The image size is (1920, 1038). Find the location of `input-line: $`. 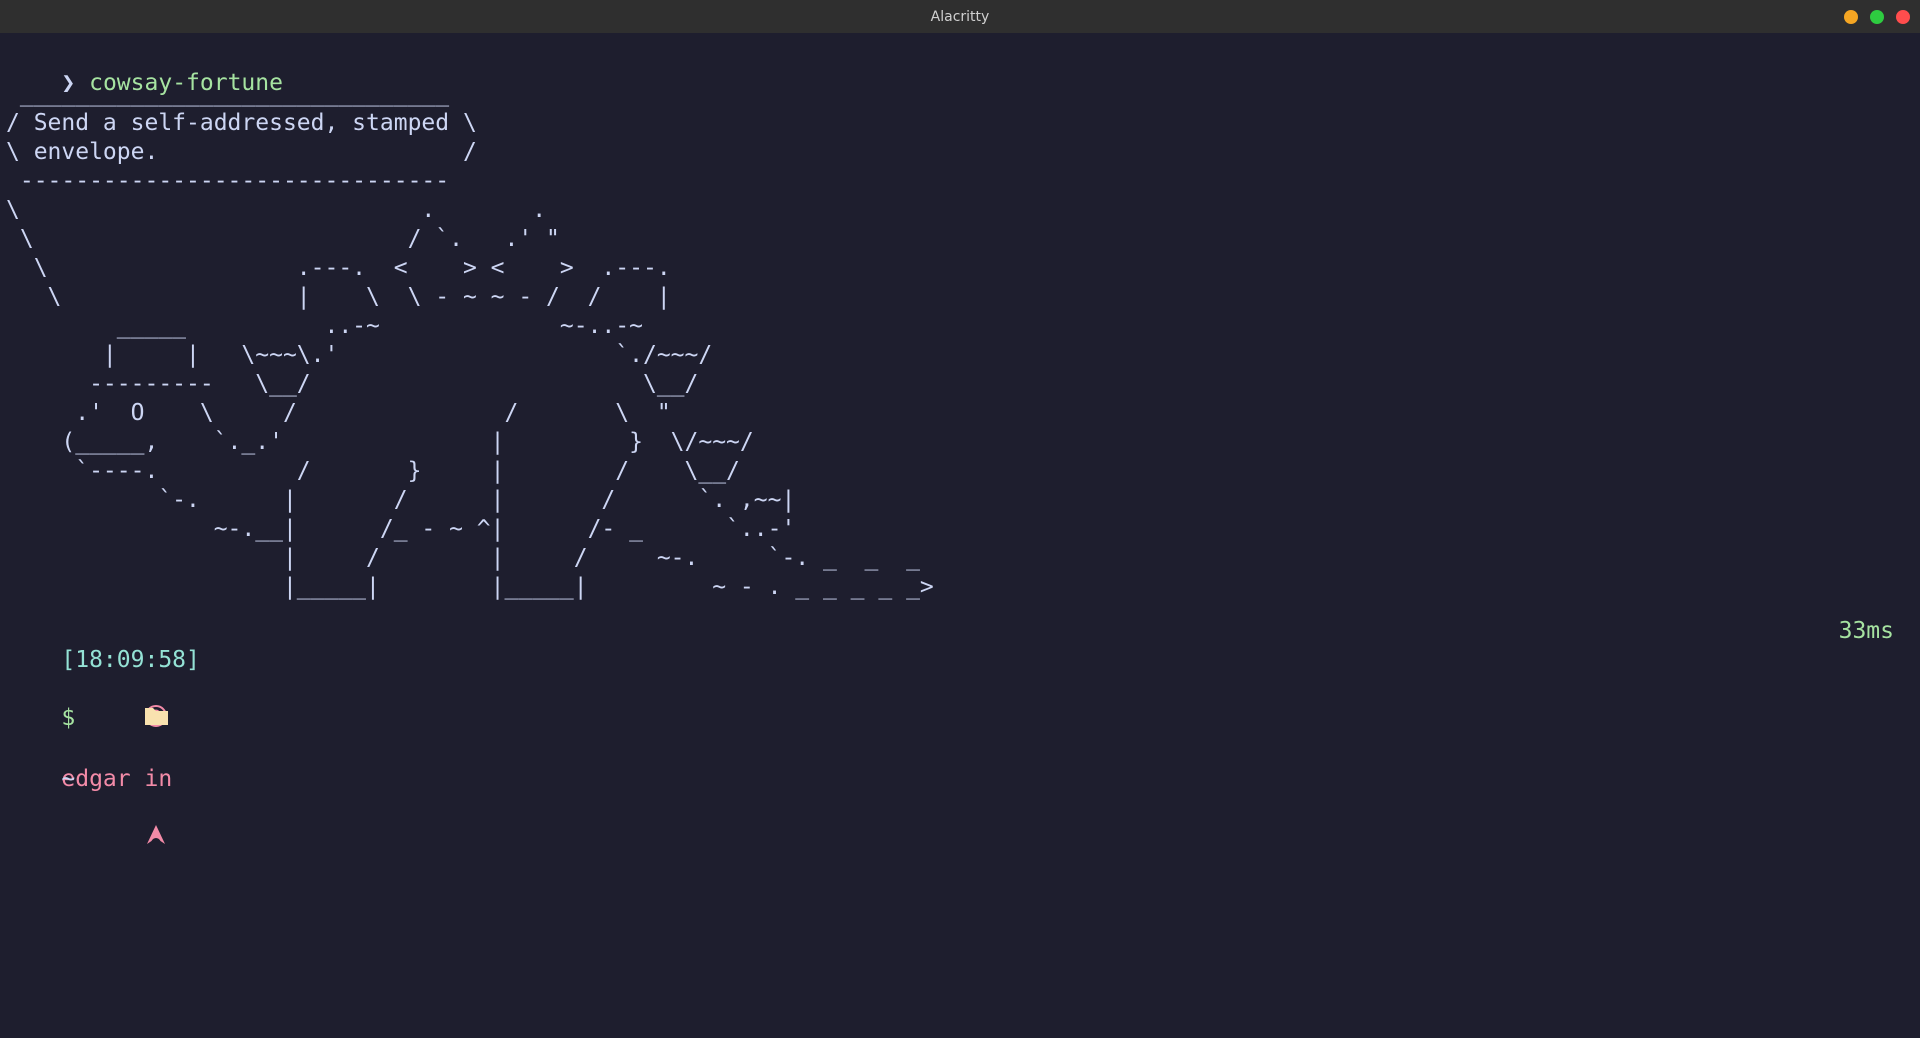

input-line: $ is located at coordinates (40, 718).